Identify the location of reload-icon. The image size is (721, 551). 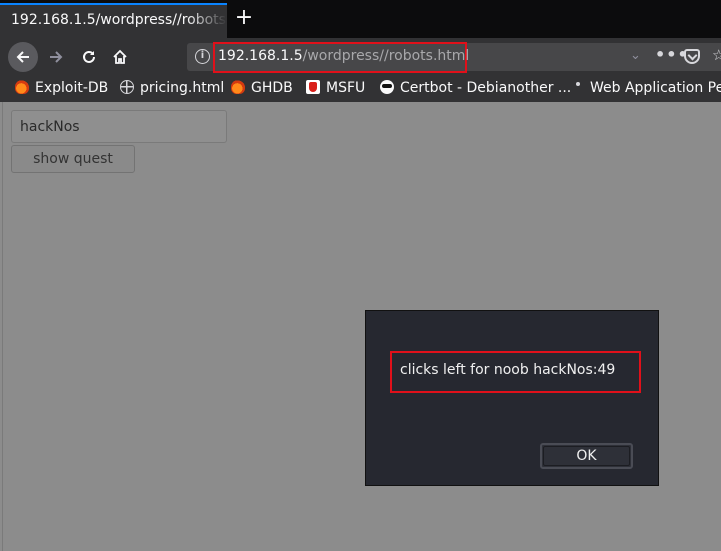
(89, 56).